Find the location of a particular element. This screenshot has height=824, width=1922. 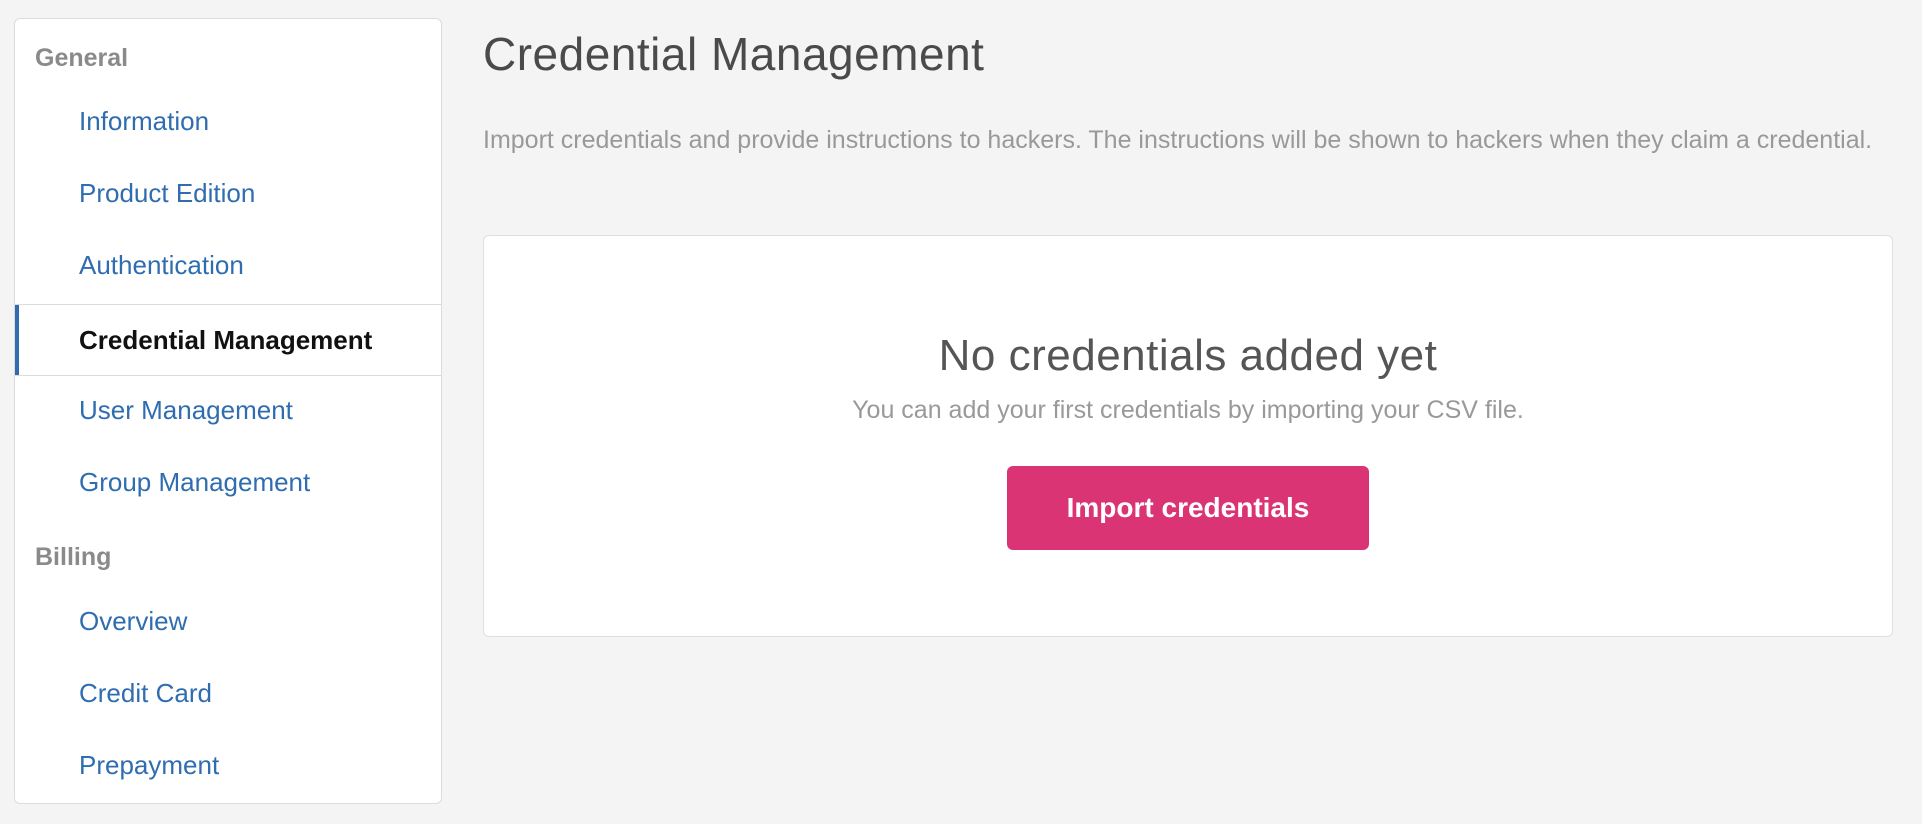

sidebar-heading-general: General is located at coordinates (82, 58).